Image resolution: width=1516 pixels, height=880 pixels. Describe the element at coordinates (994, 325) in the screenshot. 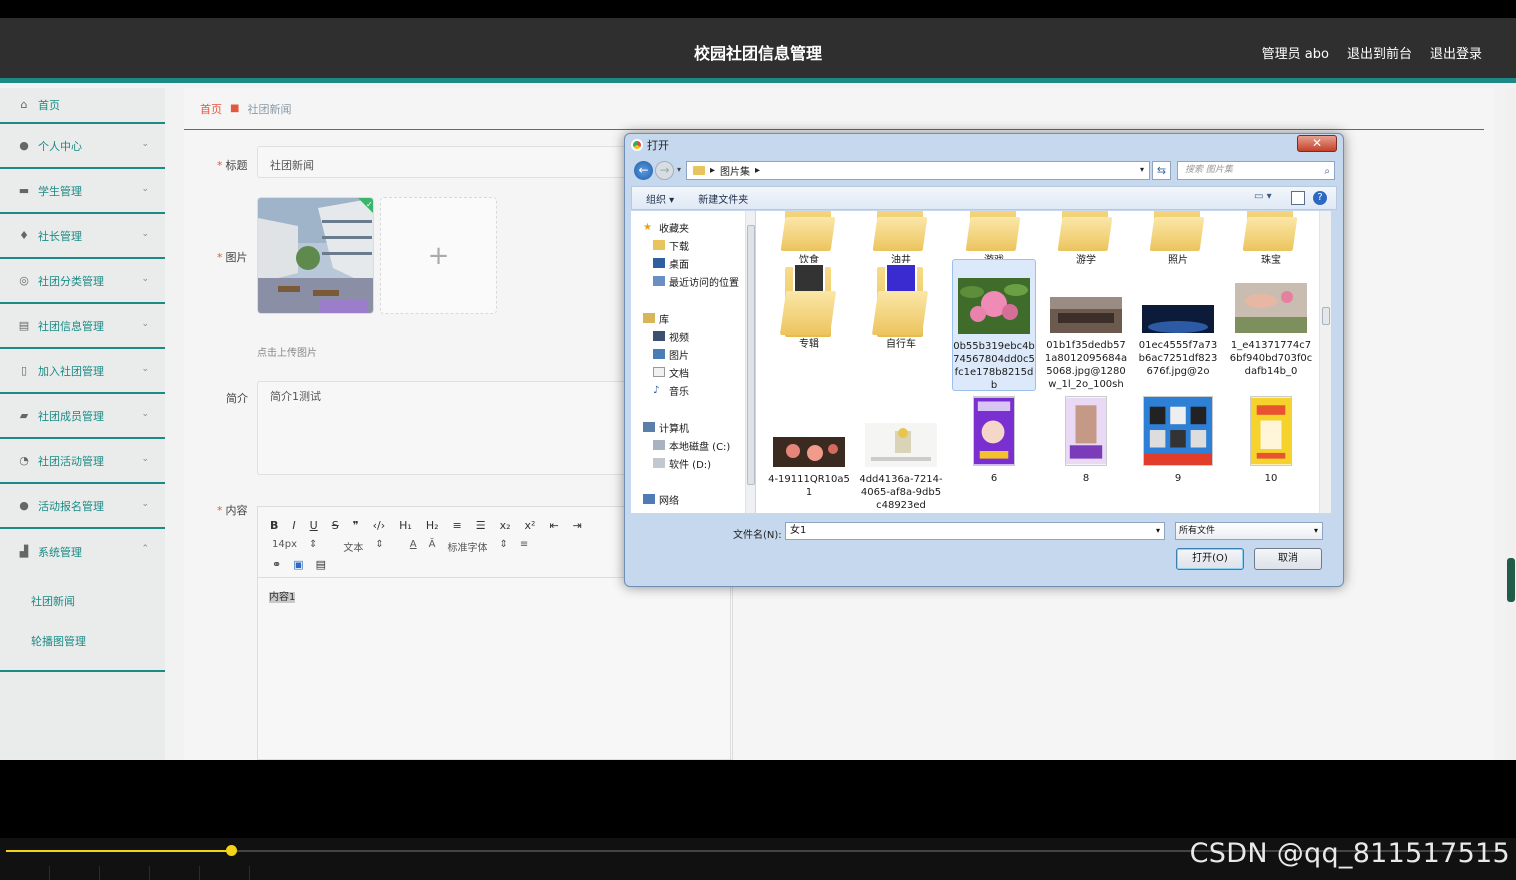

I see `image-file-item-selected: 0b55b319ebc4b74567804dd0c5fc1e178b8215db` at that location.